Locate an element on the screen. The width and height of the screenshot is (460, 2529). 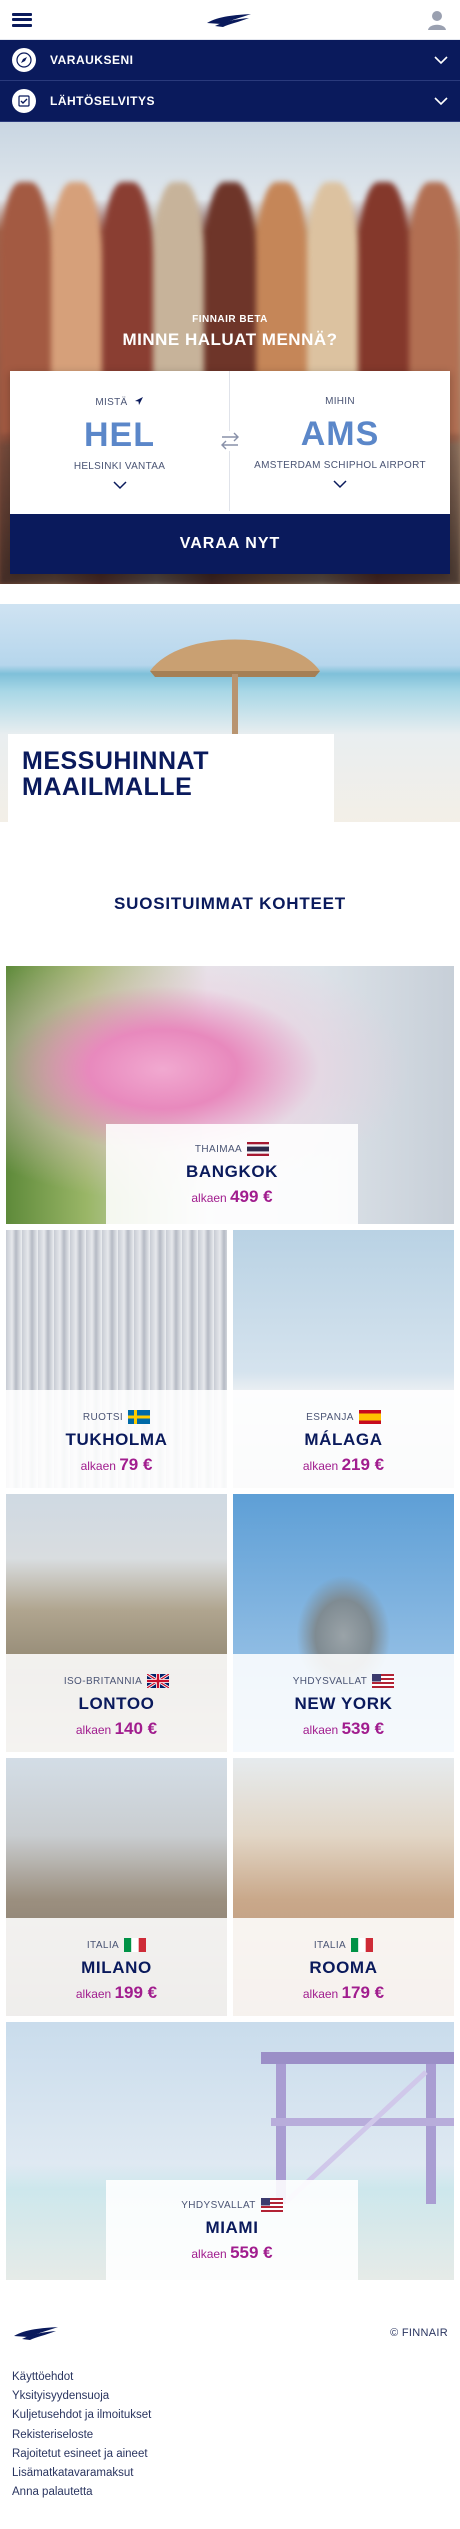
destination-card-tukholma: RUOTSI TUKHOLMA alkaen 79 € is located at coordinates (116, 1359).